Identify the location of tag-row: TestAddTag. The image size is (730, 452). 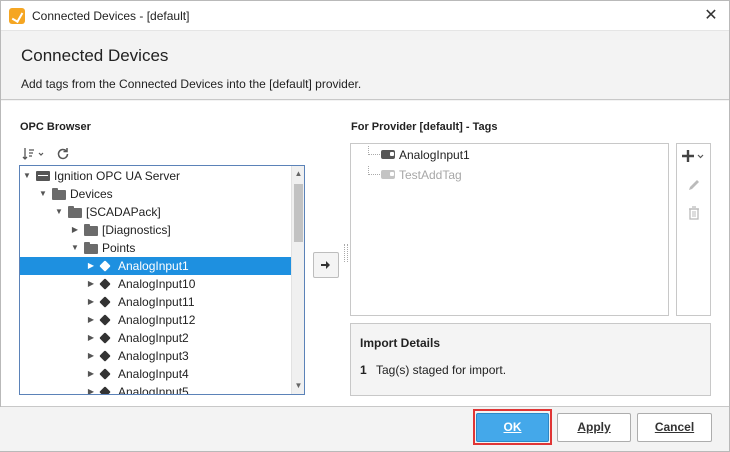
(451, 175).